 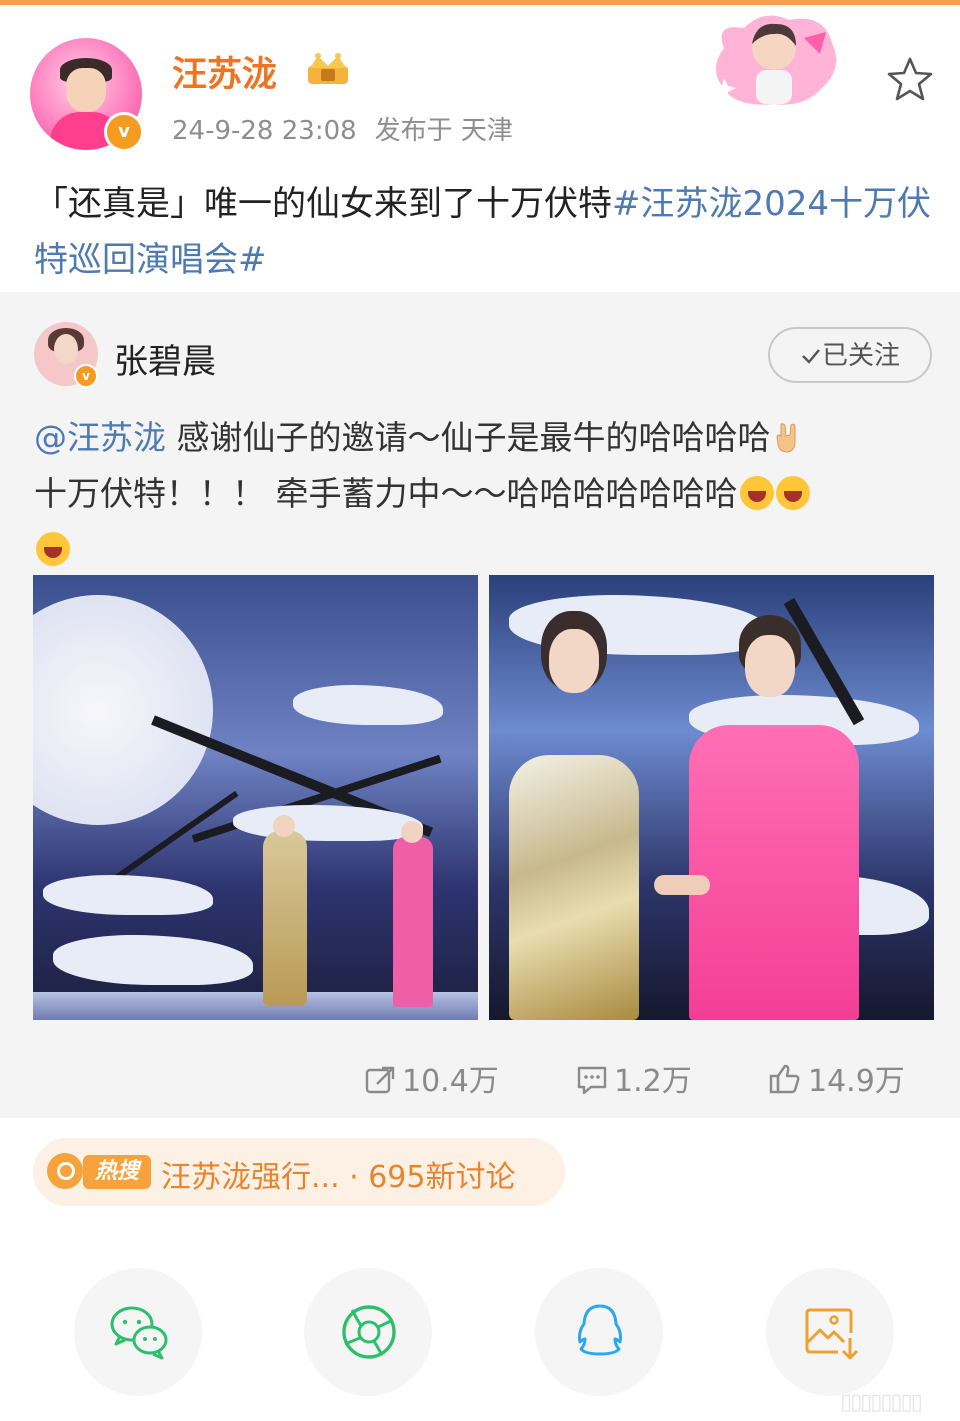 I want to click on watermark: ▯▯▯▯▯▯▯▯, so click(x=881, y=1402).